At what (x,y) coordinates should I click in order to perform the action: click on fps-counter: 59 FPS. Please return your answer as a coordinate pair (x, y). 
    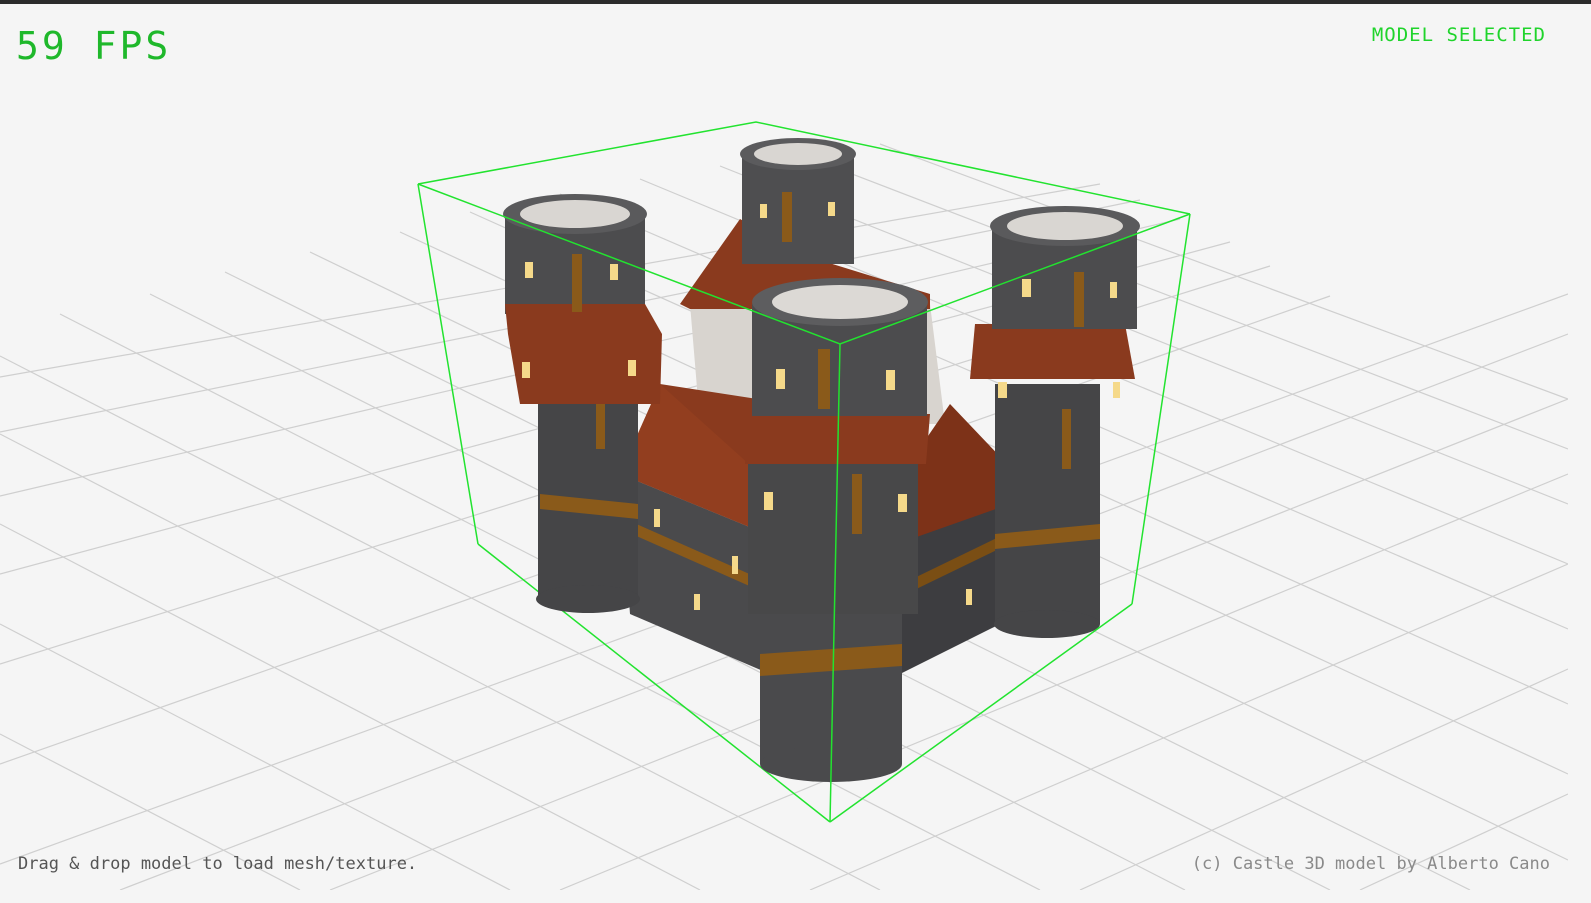
    Looking at the image, I should click on (94, 46).